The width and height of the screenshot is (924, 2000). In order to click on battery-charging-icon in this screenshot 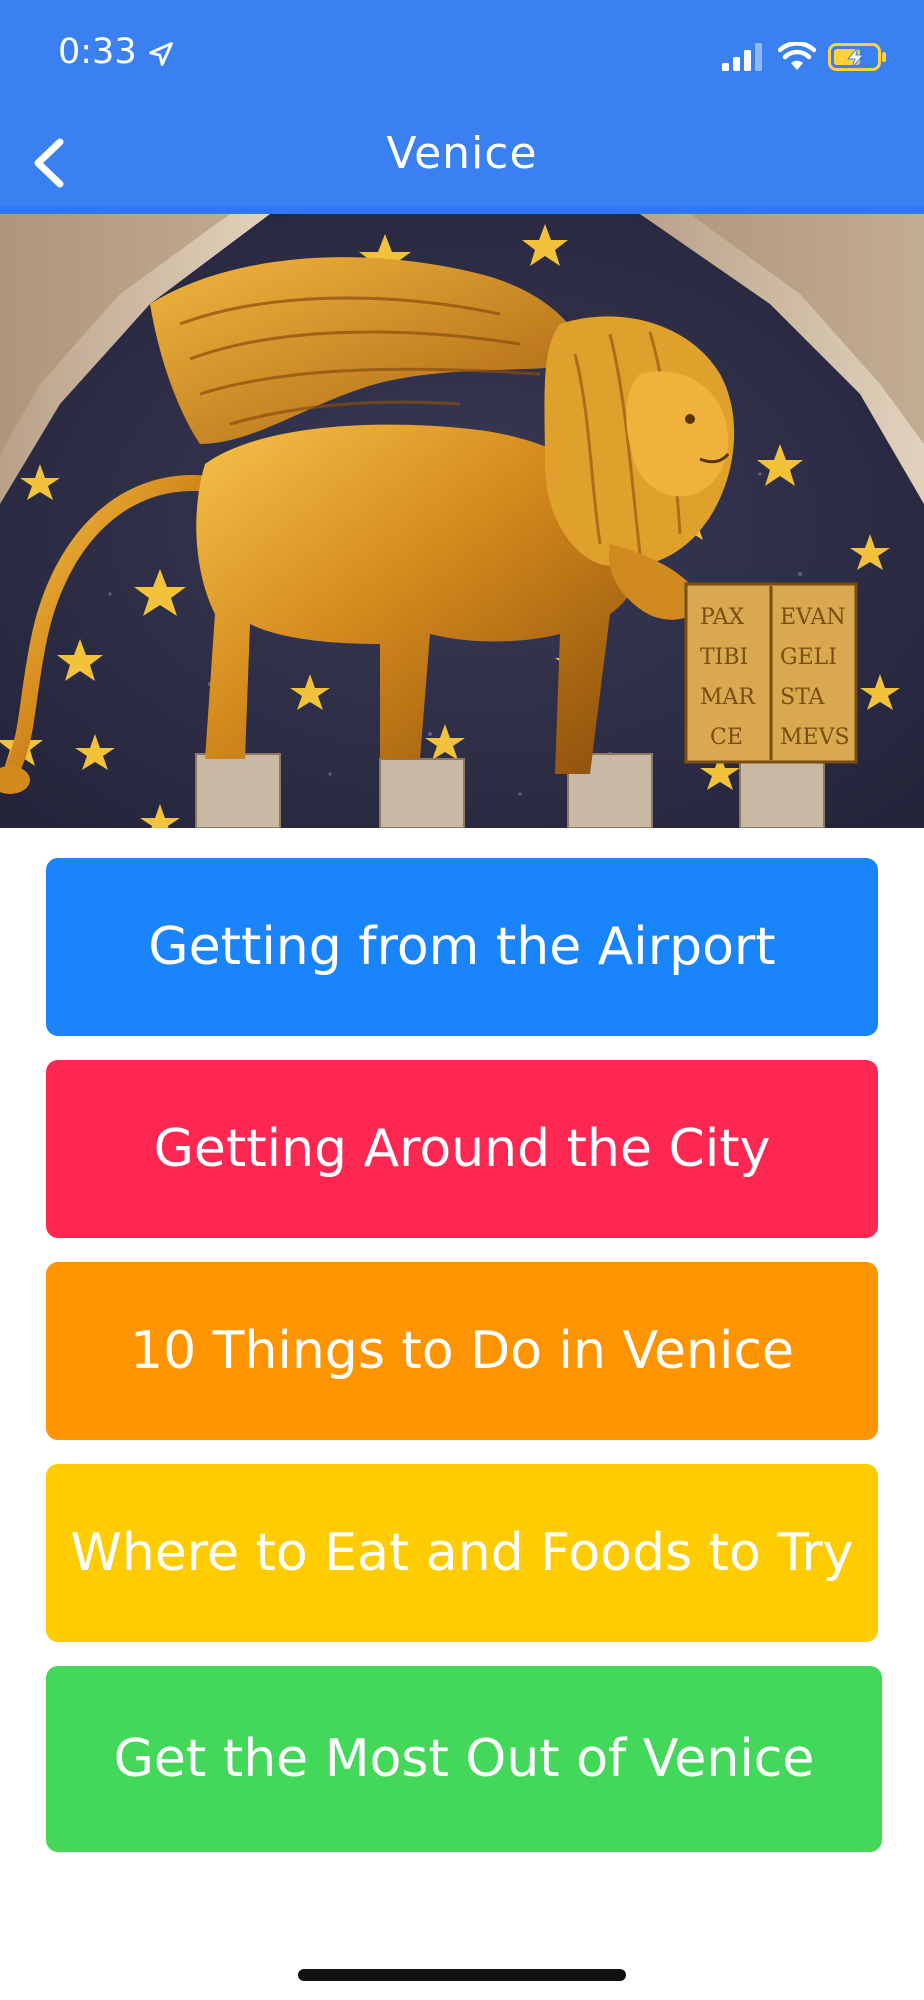, I will do `click(857, 57)`.